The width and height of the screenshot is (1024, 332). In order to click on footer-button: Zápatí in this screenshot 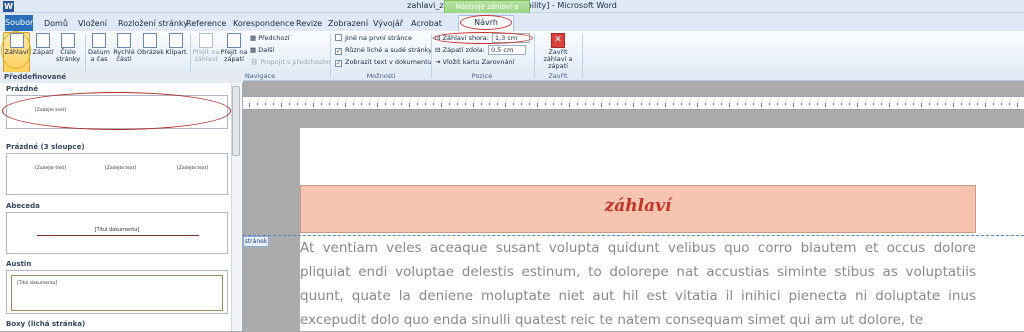, I will do `click(43, 44)`.